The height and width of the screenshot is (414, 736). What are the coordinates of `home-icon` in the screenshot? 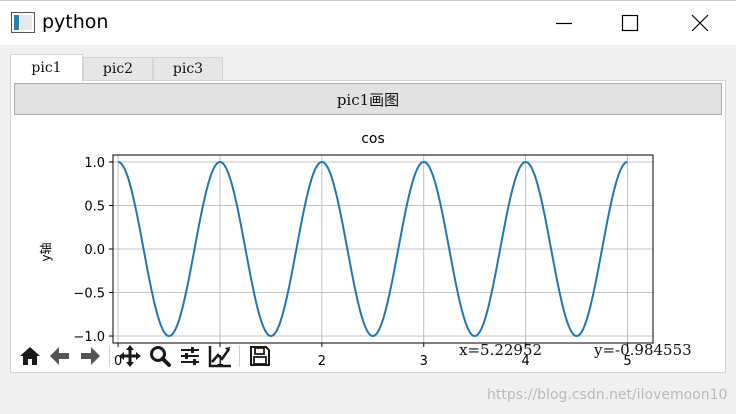 It's located at (30, 356).